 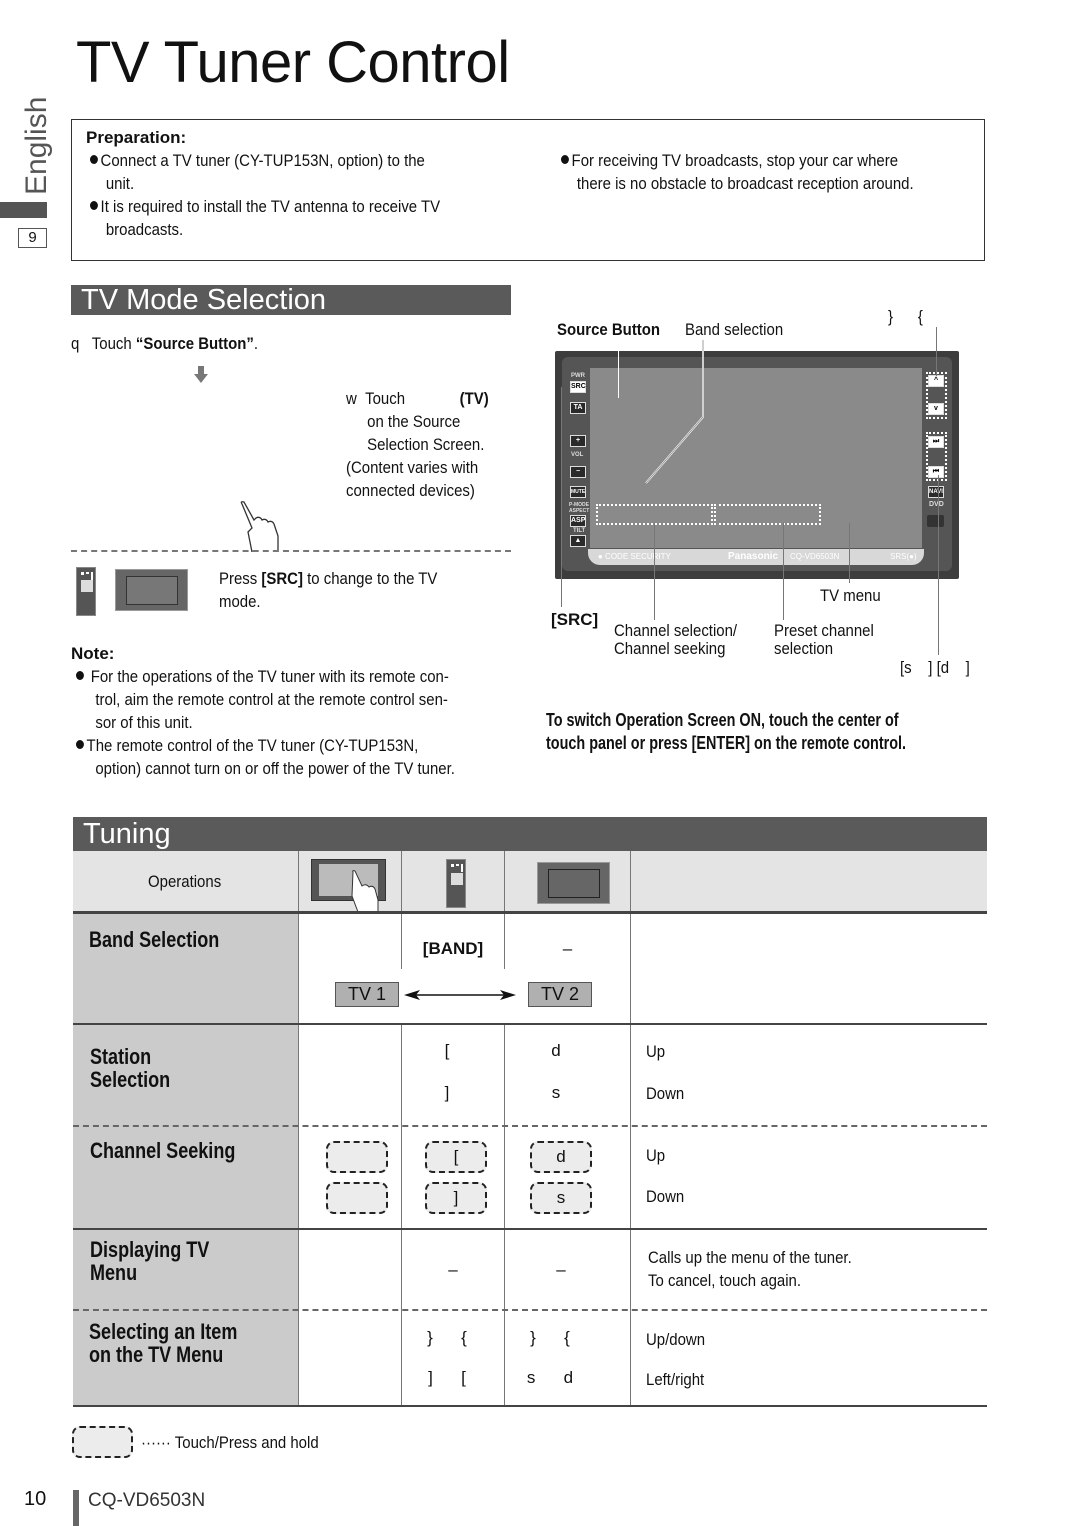 What do you see at coordinates (936, 492) in the screenshot?
I see `navi-button: NAVI` at bounding box center [936, 492].